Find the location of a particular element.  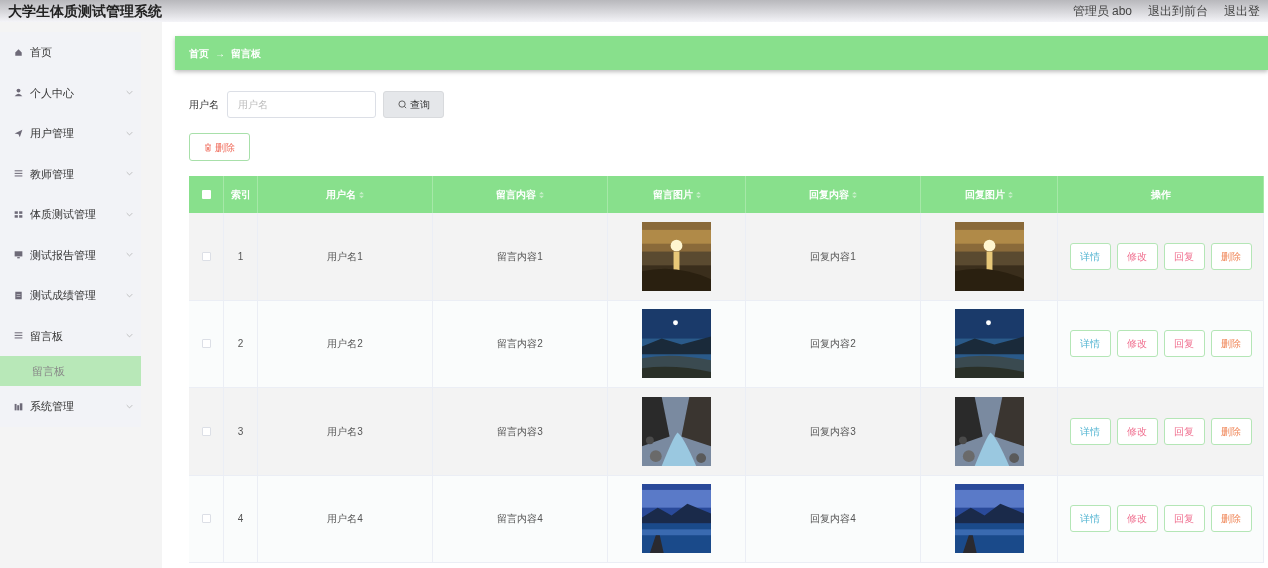

search-button: 查询 is located at coordinates (413, 104).